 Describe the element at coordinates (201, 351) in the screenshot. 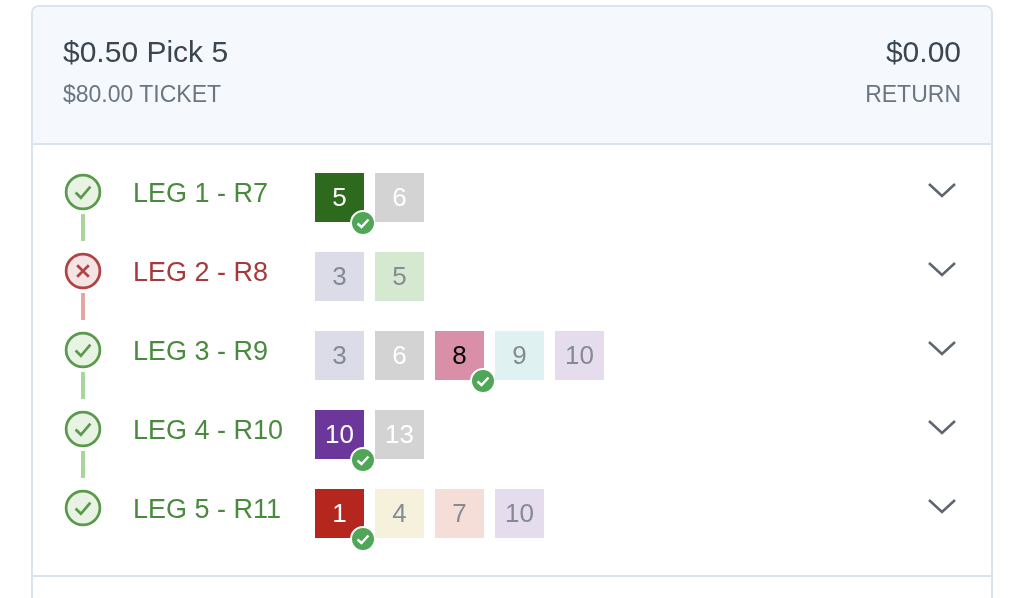

I see `leg-label: LEG 3 - R9` at that location.